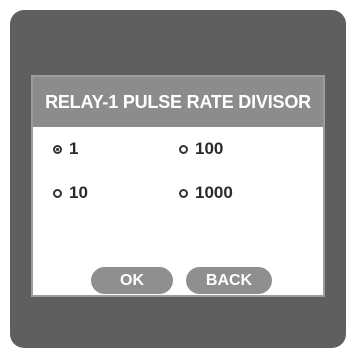 Image resolution: width=356 pixels, height=358 pixels. What do you see at coordinates (65, 149) in the screenshot?
I see `option-1: 1` at bounding box center [65, 149].